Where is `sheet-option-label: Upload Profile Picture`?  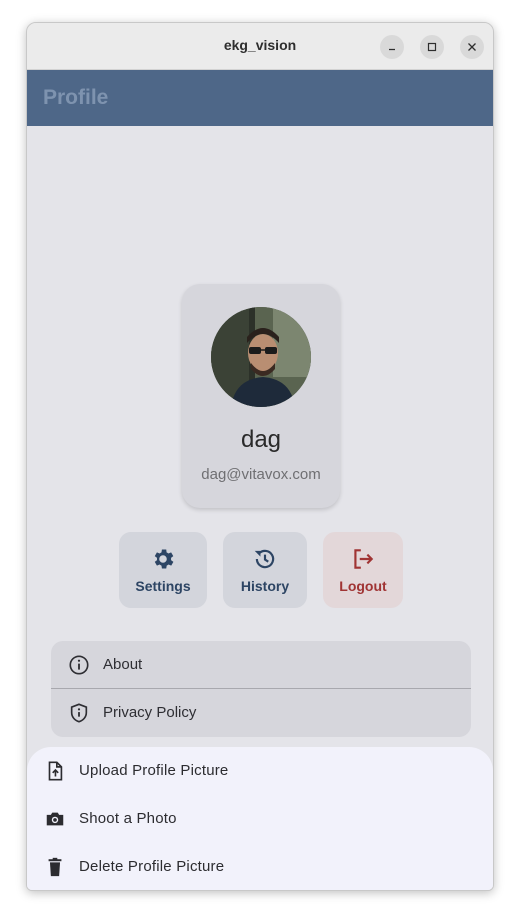 sheet-option-label: Upload Profile Picture is located at coordinates (154, 770).